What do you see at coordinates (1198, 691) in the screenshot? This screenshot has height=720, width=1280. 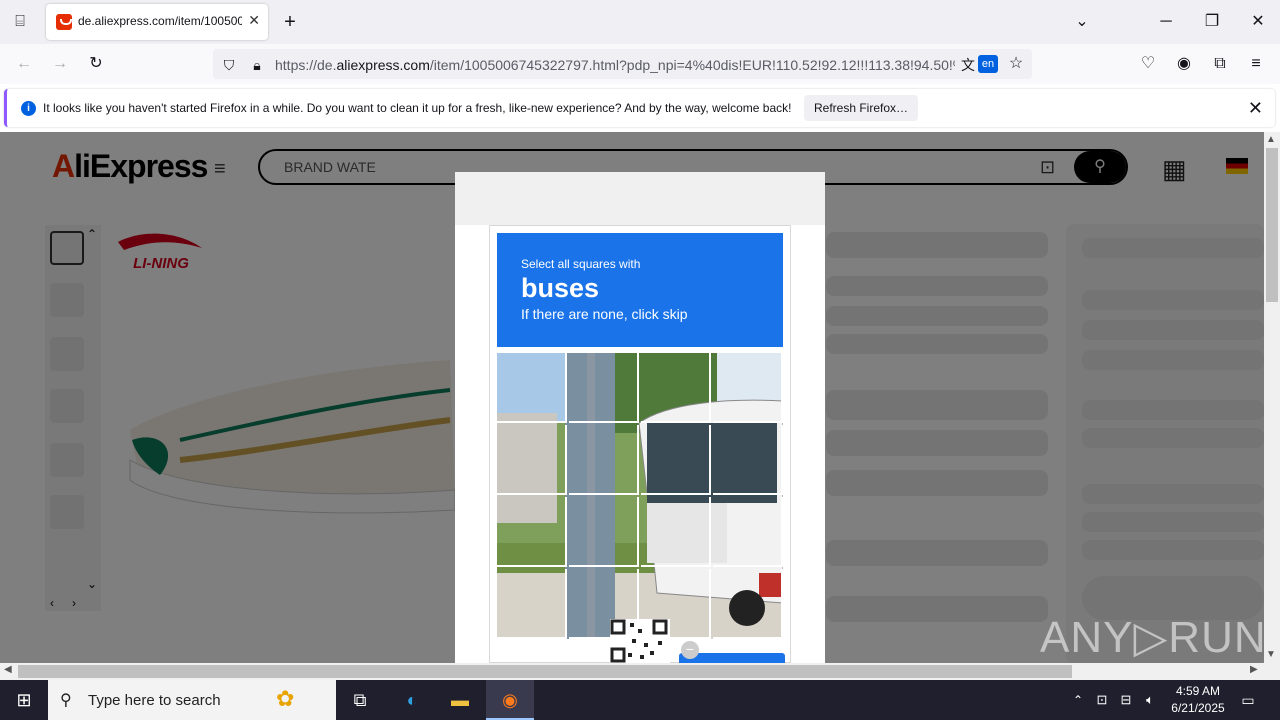 I see `clock-time: 4:59 AM` at bounding box center [1198, 691].